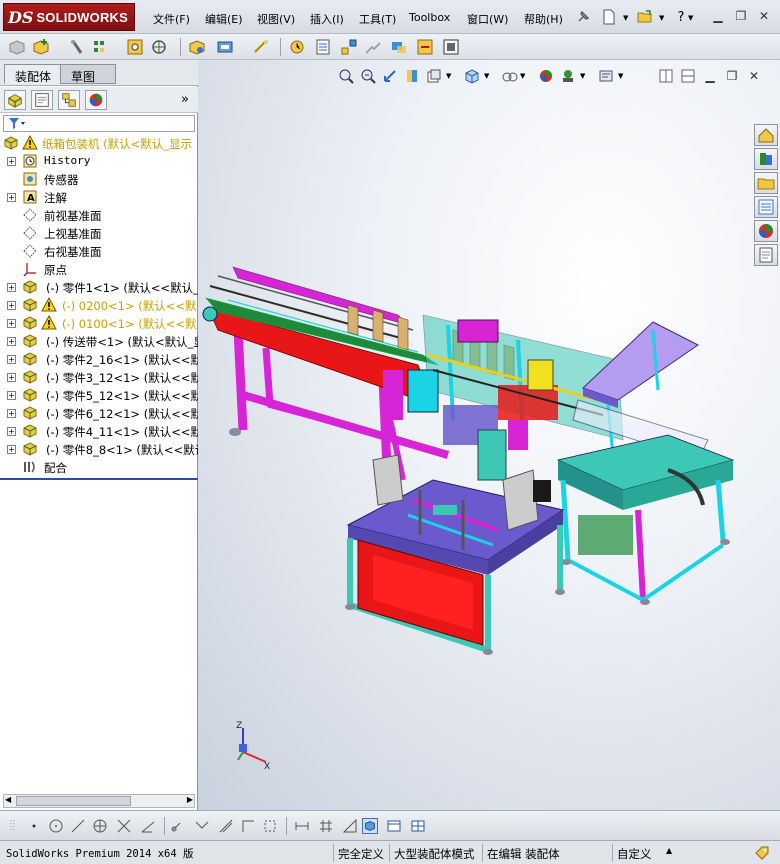 This screenshot has width=780, height=864. What do you see at coordinates (101, 431) in the screenshot?
I see `tree-item: + (-) 零件4_11<1> (默认<<默` at bounding box center [101, 431].